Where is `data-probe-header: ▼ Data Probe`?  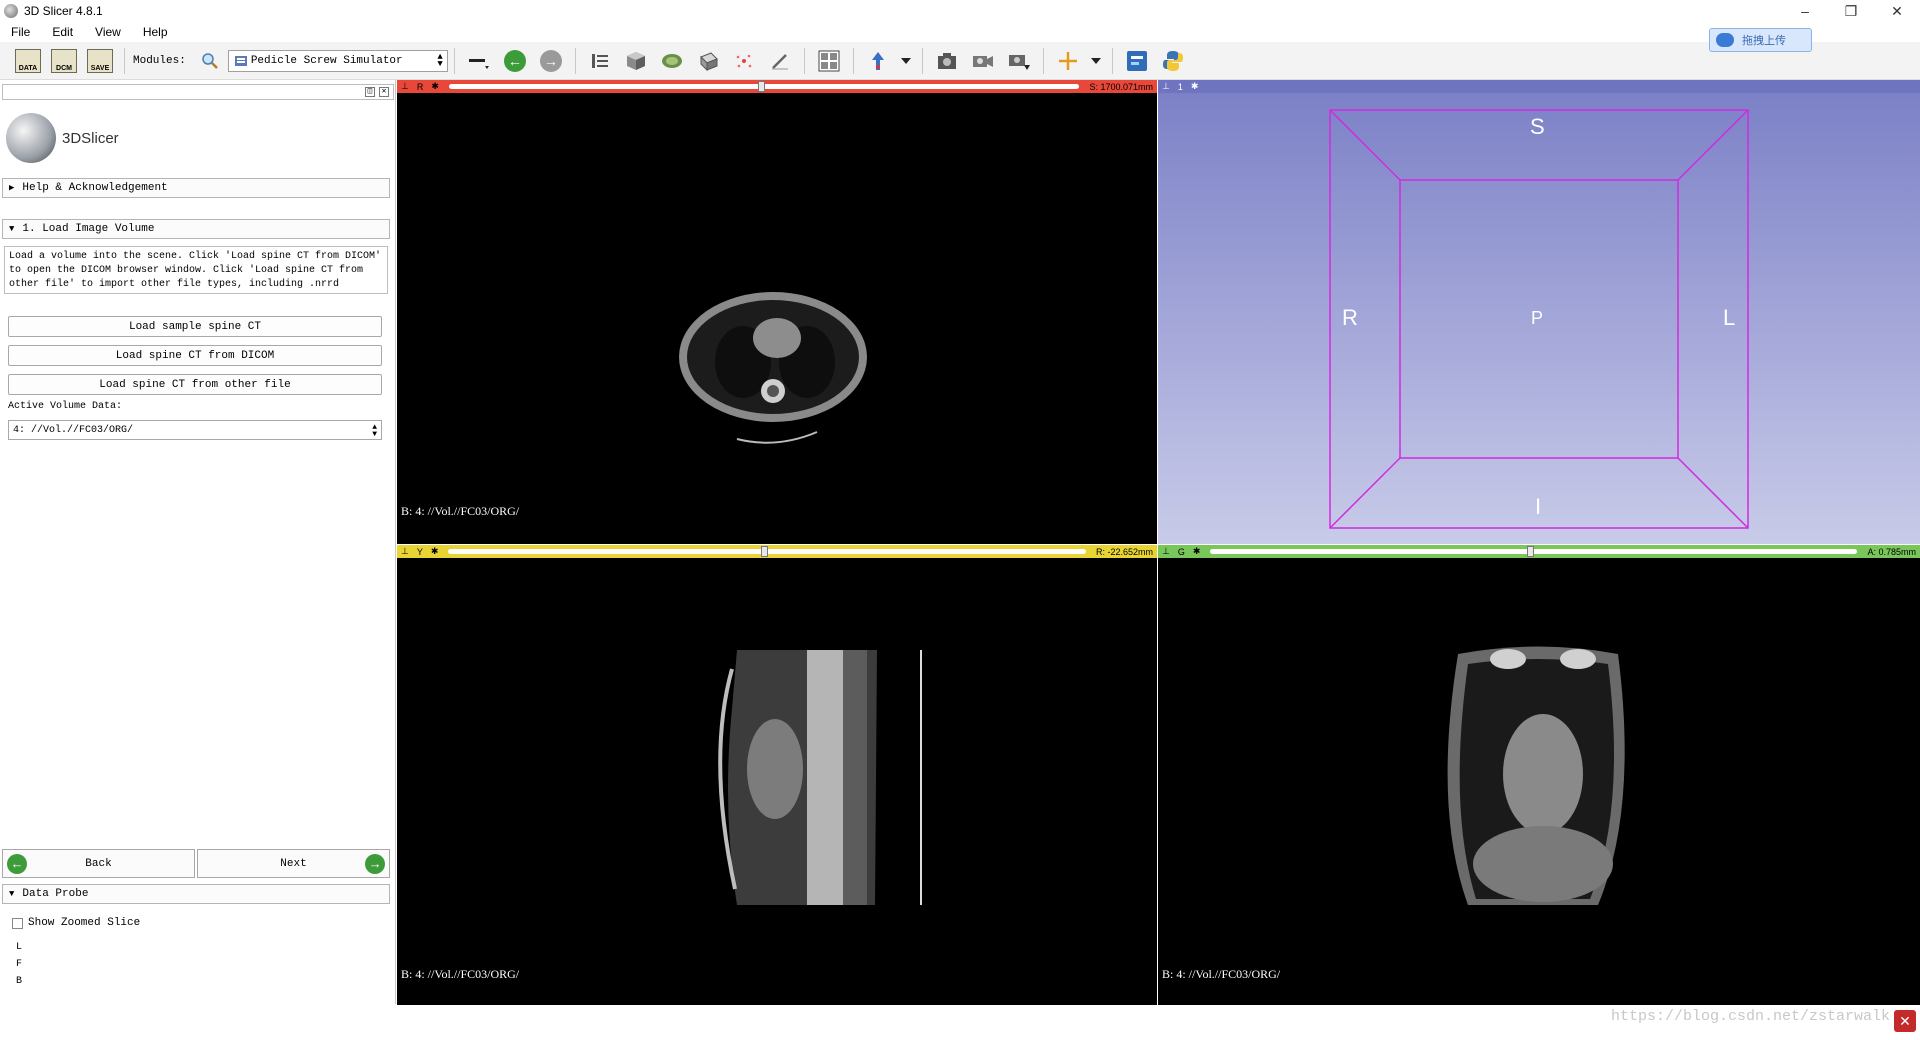 data-probe-header: ▼ Data Probe is located at coordinates (196, 894).